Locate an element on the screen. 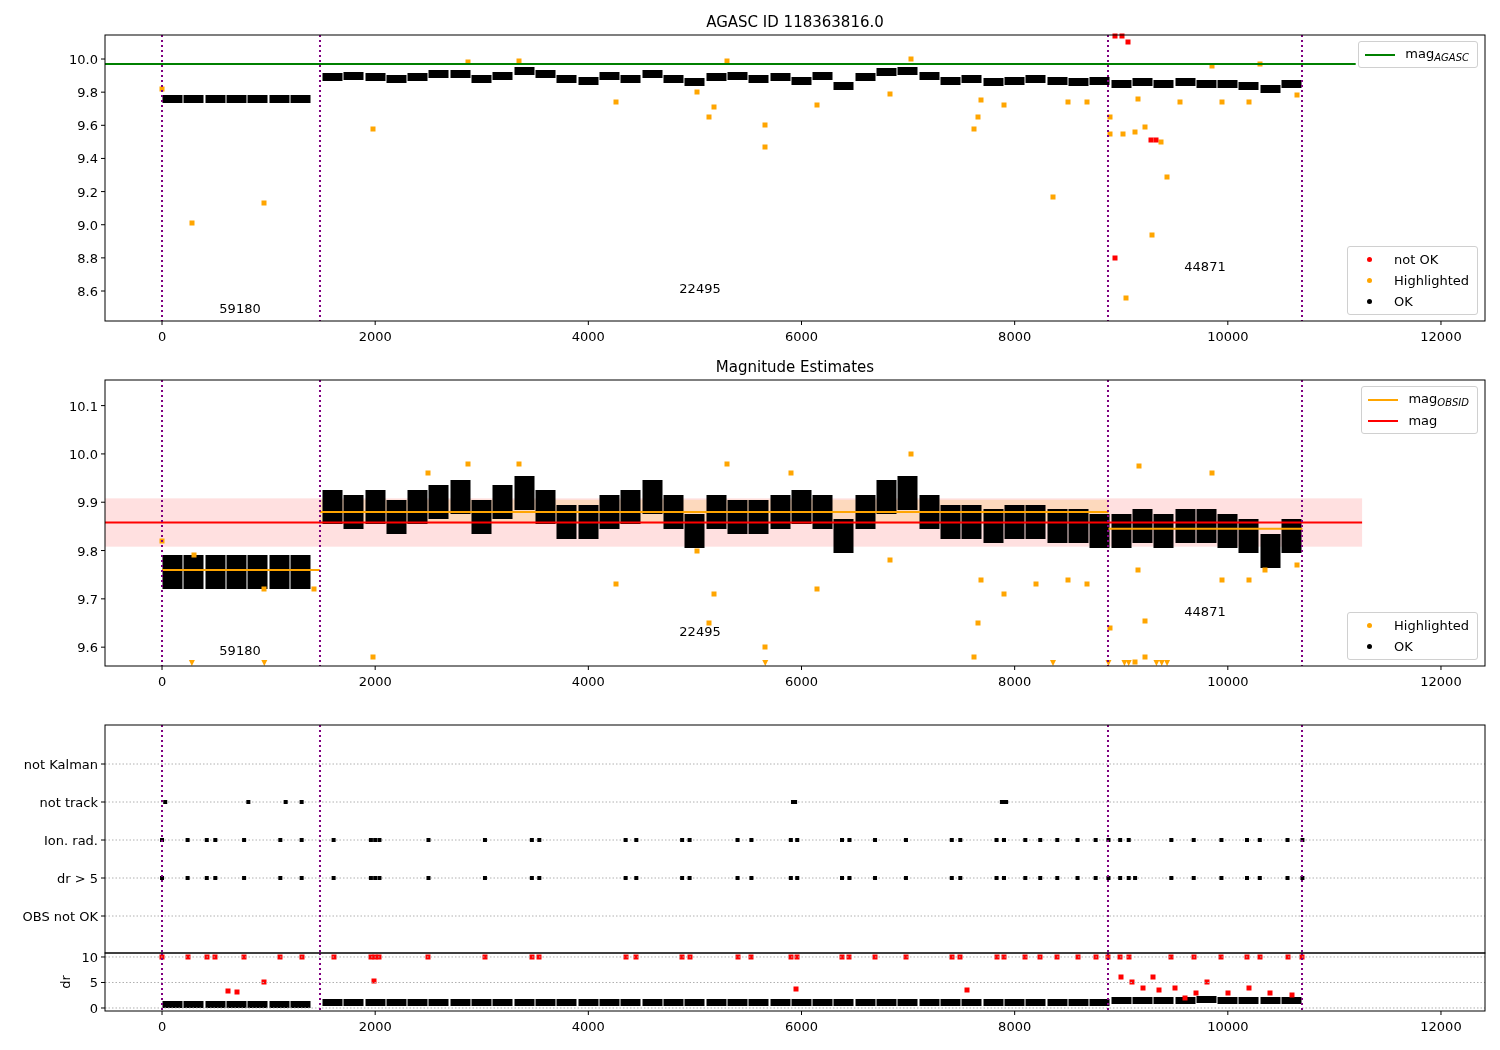 The width and height of the screenshot is (1500, 1050). legend-label: not OK is located at coordinates (1416, 259).